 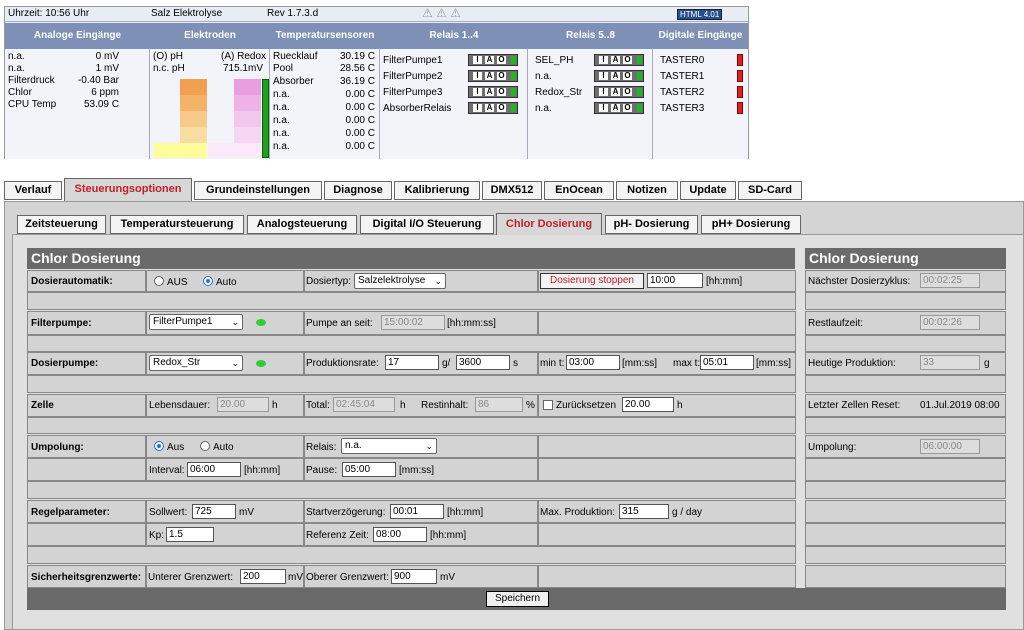 What do you see at coordinates (412, 362) in the screenshot?
I see `produktionsrate-g-input: 17` at bounding box center [412, 362].